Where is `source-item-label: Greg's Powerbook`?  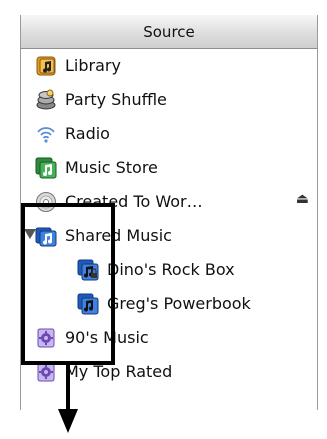 source-item-label: Greg's Powerbook is located at coordinates (179, 303).